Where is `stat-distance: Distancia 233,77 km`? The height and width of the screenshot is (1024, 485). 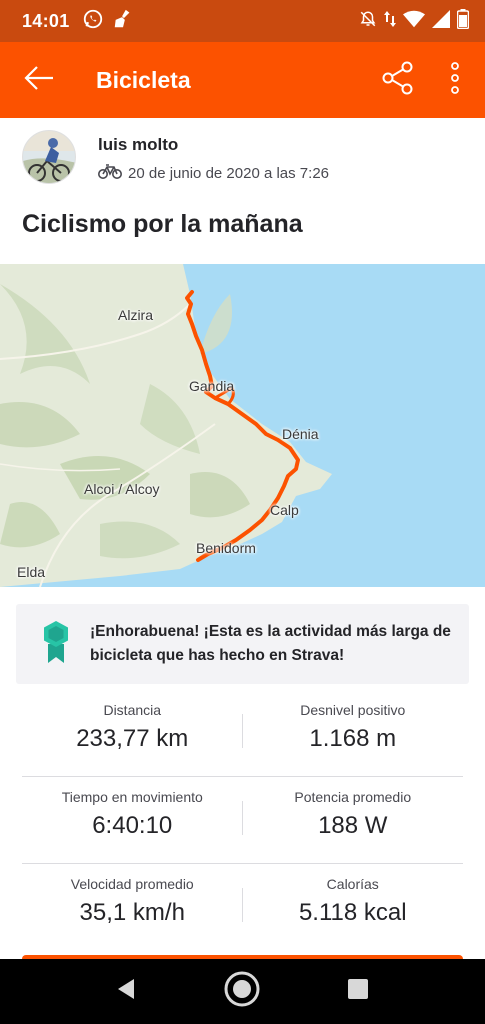
stat-distance: Distancia 233,77 km is located at coordinates (132, 733).